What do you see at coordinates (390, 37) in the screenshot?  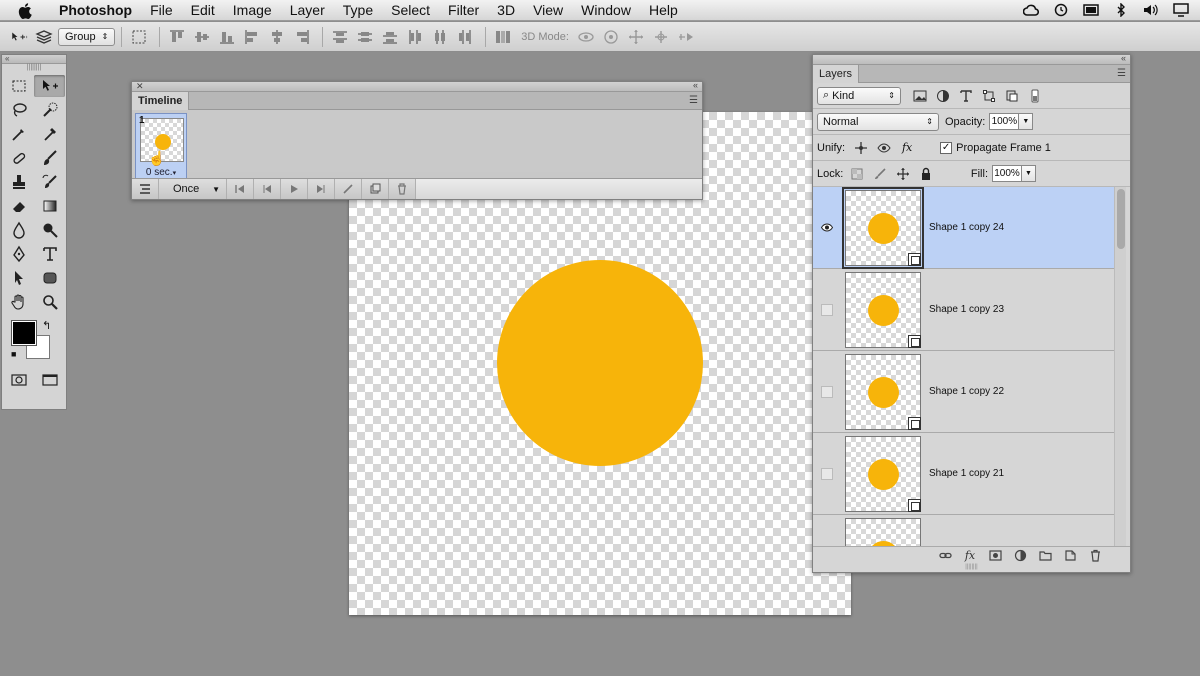 I see `distribute-bottom-icon` at bounding box center [390, 37].